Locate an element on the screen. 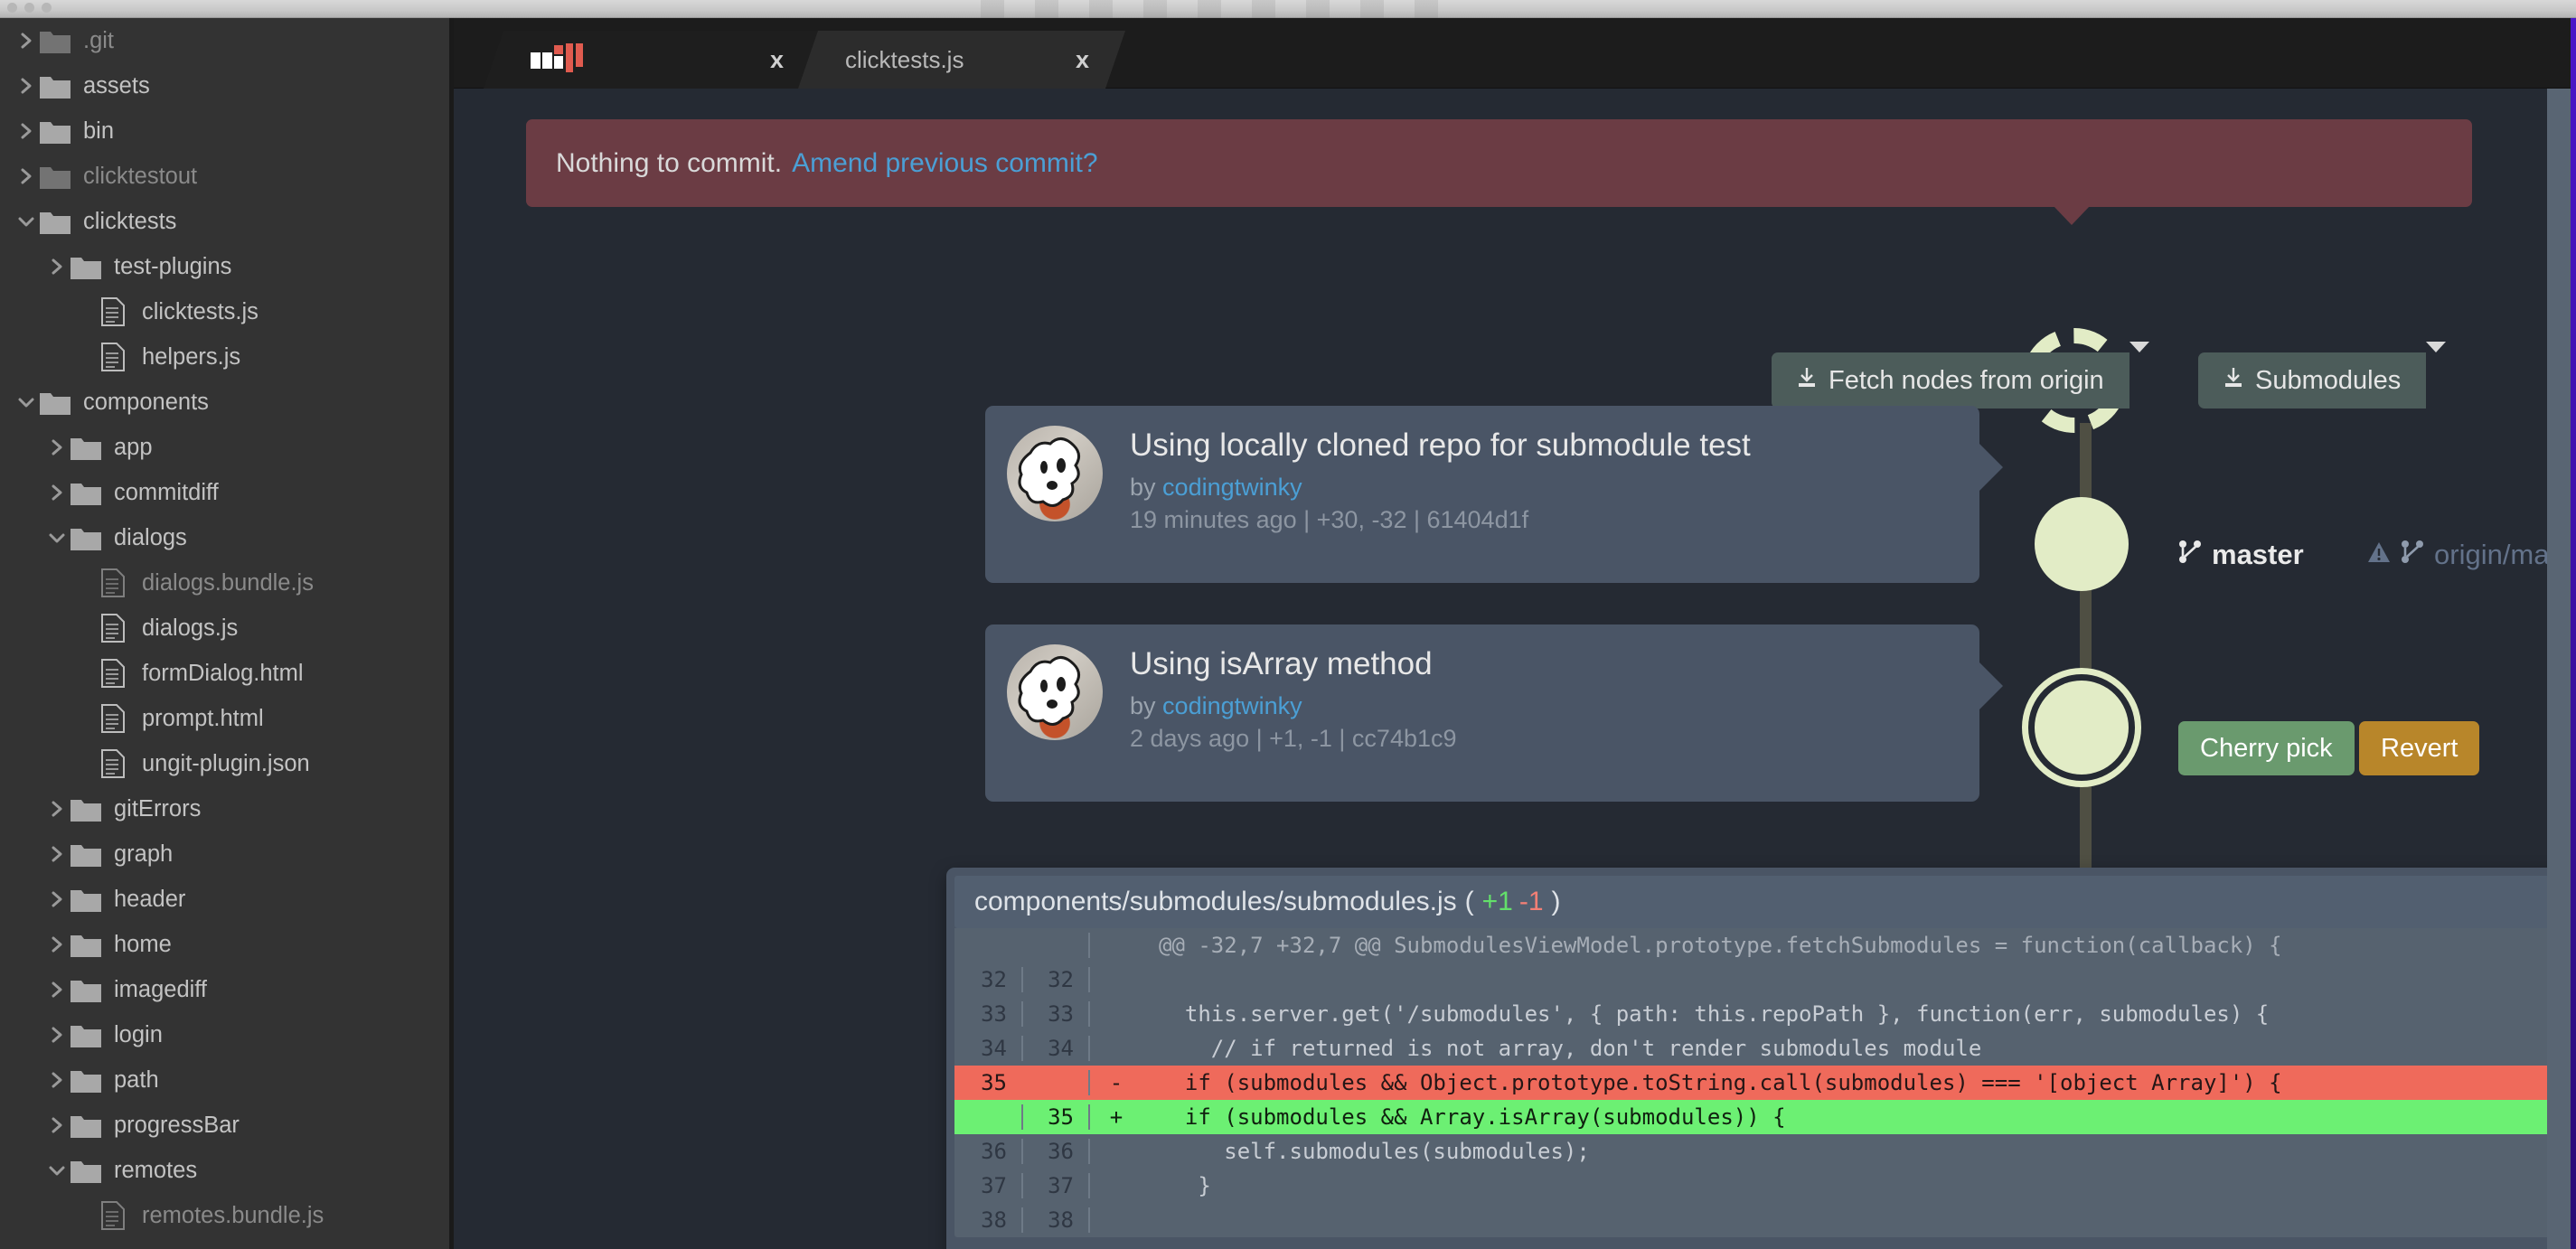 The width and height of the screenshot is (2576, 1249). tree-folder-giterrors: gitErrors is located at coordinates (227, 808).